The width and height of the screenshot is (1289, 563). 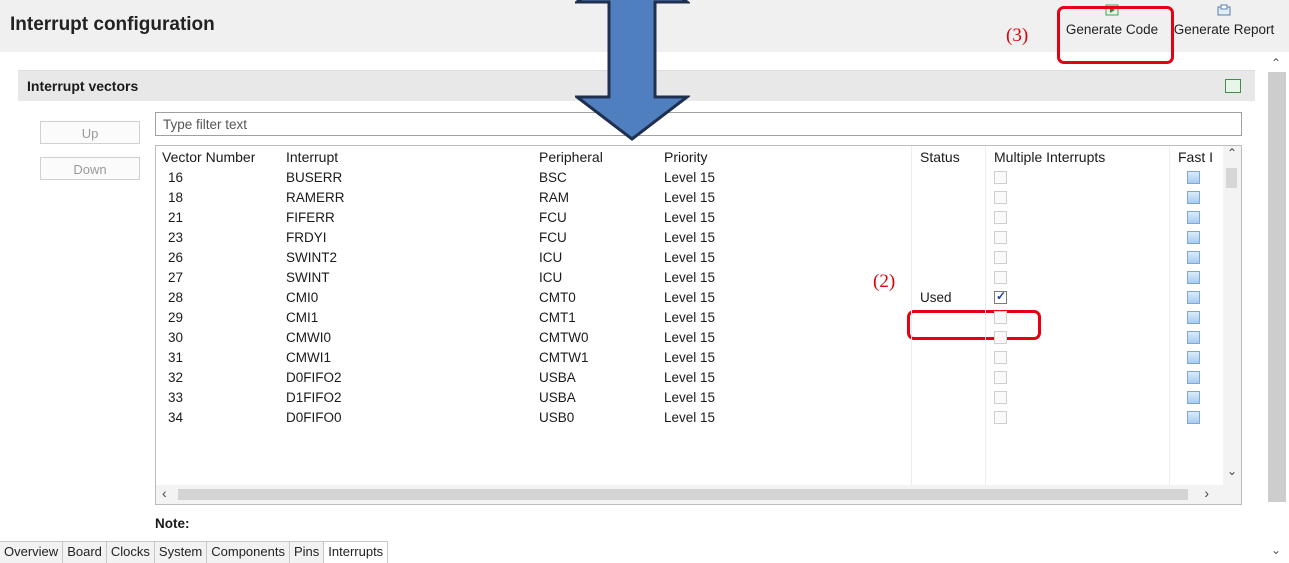 I want to click on down-button: Down, so click(x=90, y=168).